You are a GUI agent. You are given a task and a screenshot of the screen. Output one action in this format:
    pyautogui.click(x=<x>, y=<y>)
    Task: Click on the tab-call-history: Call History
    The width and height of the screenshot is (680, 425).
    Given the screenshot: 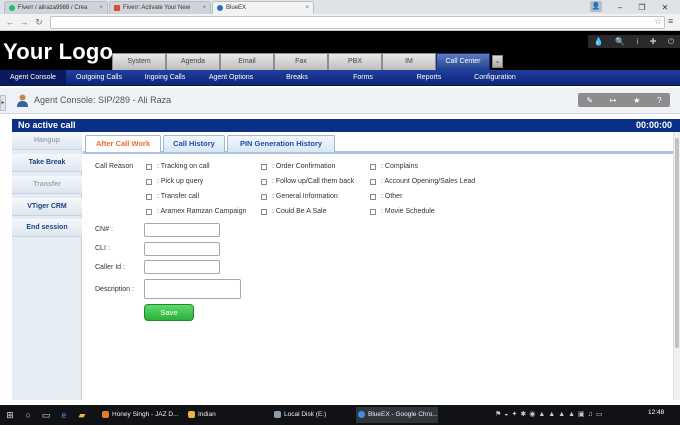 What is the action you would take?
    pyautogui.click(x=194, y=143)
    